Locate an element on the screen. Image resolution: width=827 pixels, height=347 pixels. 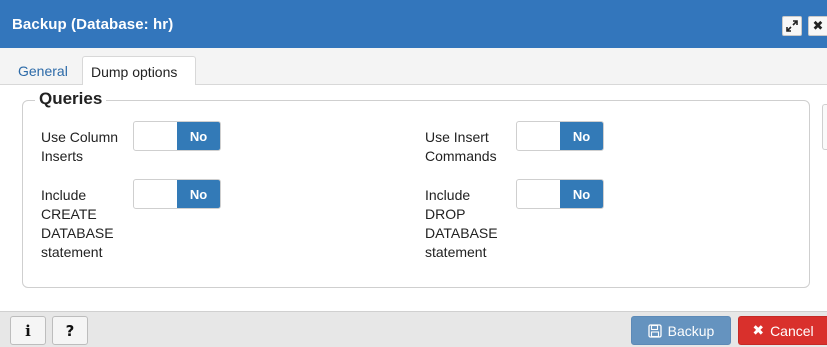
x-icon: ✖ is located at coordinates (758, 330).